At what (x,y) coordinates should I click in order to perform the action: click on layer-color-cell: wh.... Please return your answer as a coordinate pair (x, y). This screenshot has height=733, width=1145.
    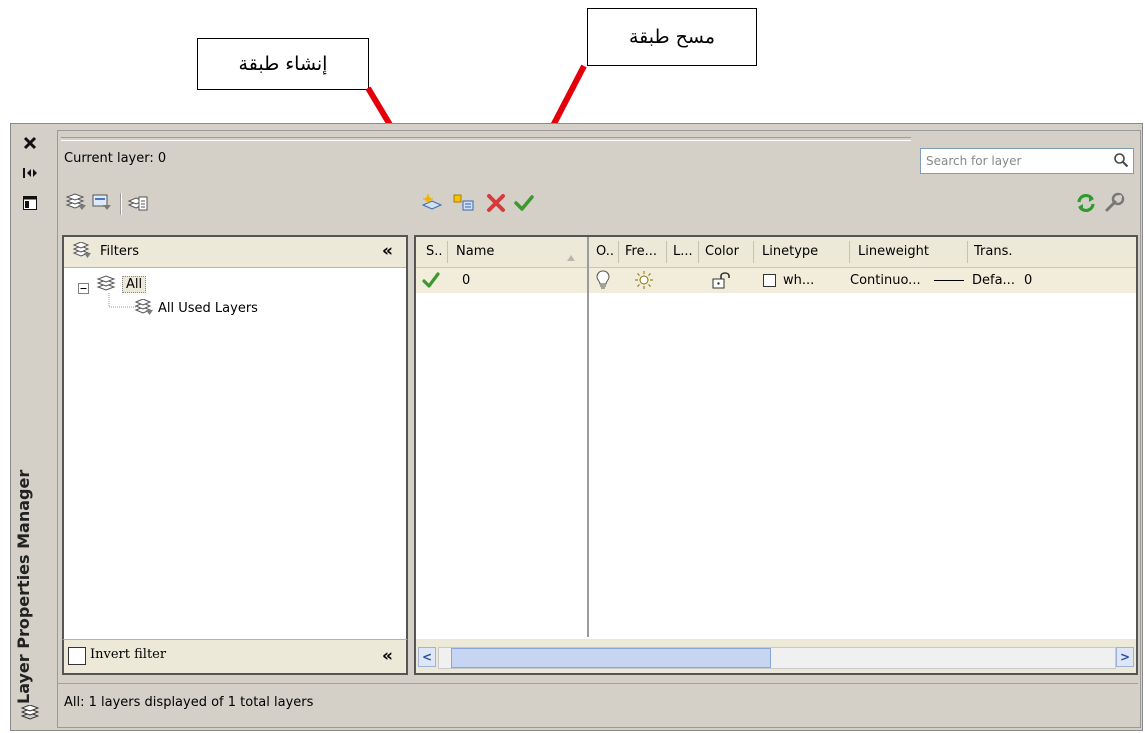
    Looking at the image, I should click on (798, 280).